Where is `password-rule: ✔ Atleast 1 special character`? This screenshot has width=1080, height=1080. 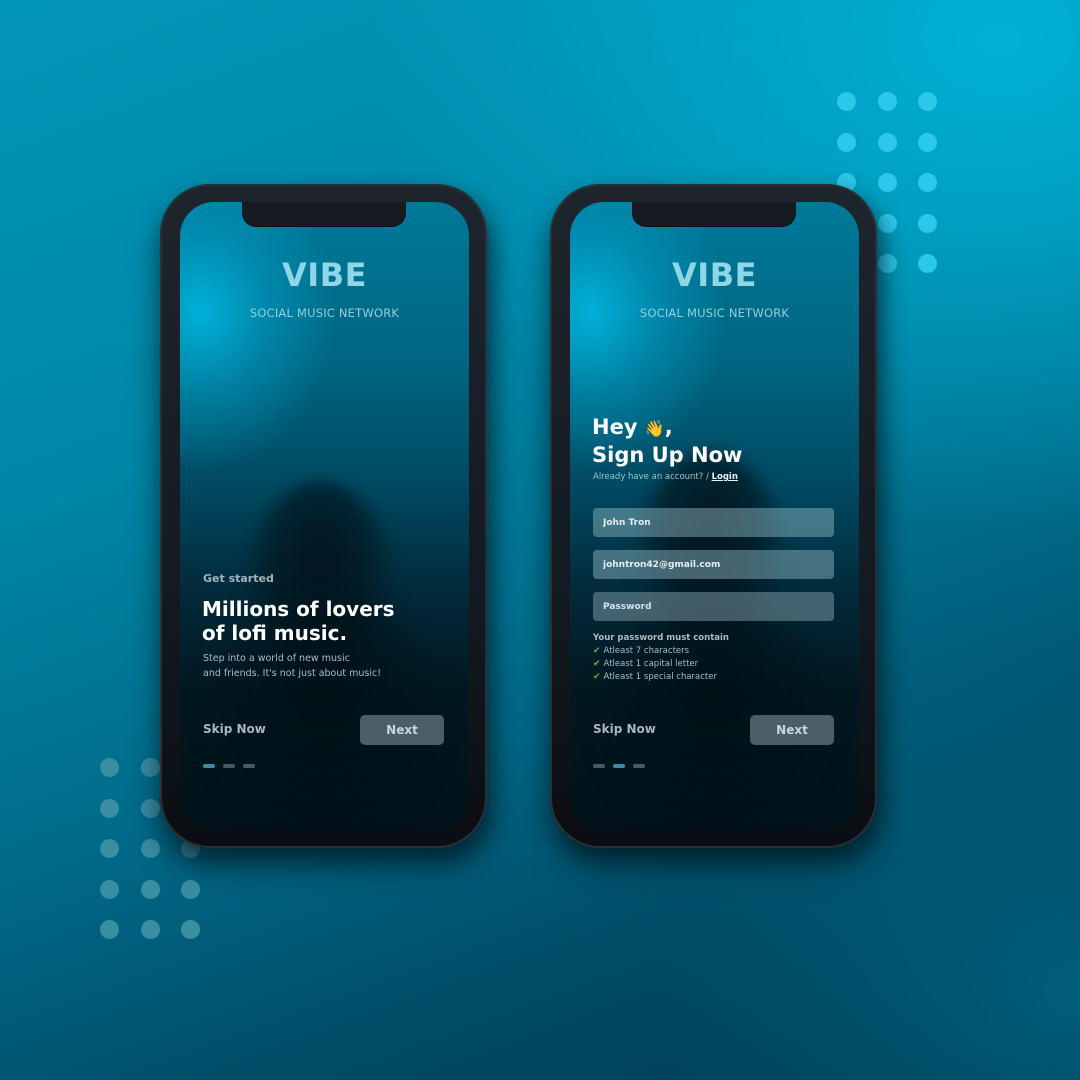 password-rule: ✔ Atleast 1 special character is located at coordinates (661, 677).